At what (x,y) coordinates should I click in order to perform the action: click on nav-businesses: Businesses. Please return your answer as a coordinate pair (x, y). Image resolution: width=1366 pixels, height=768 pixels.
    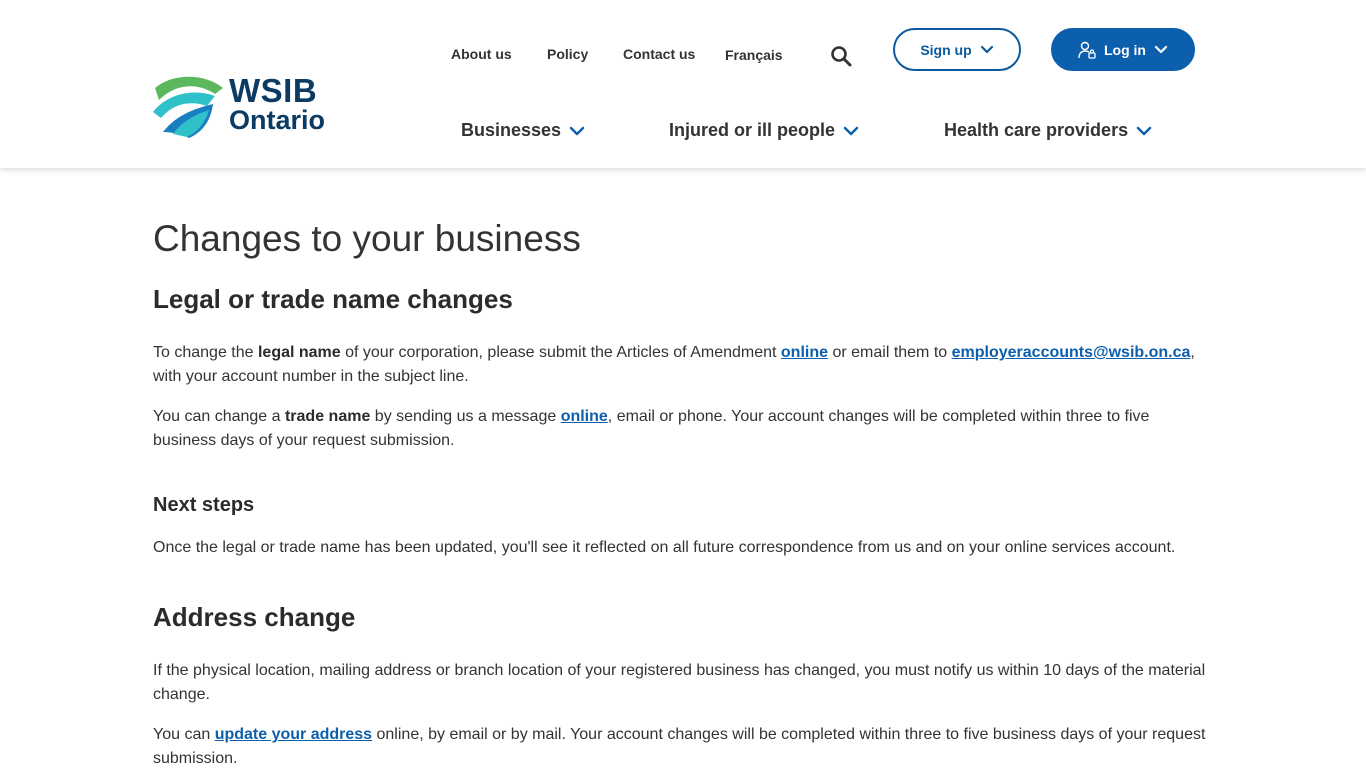
    Looking at the image, I should click on (523, 130).